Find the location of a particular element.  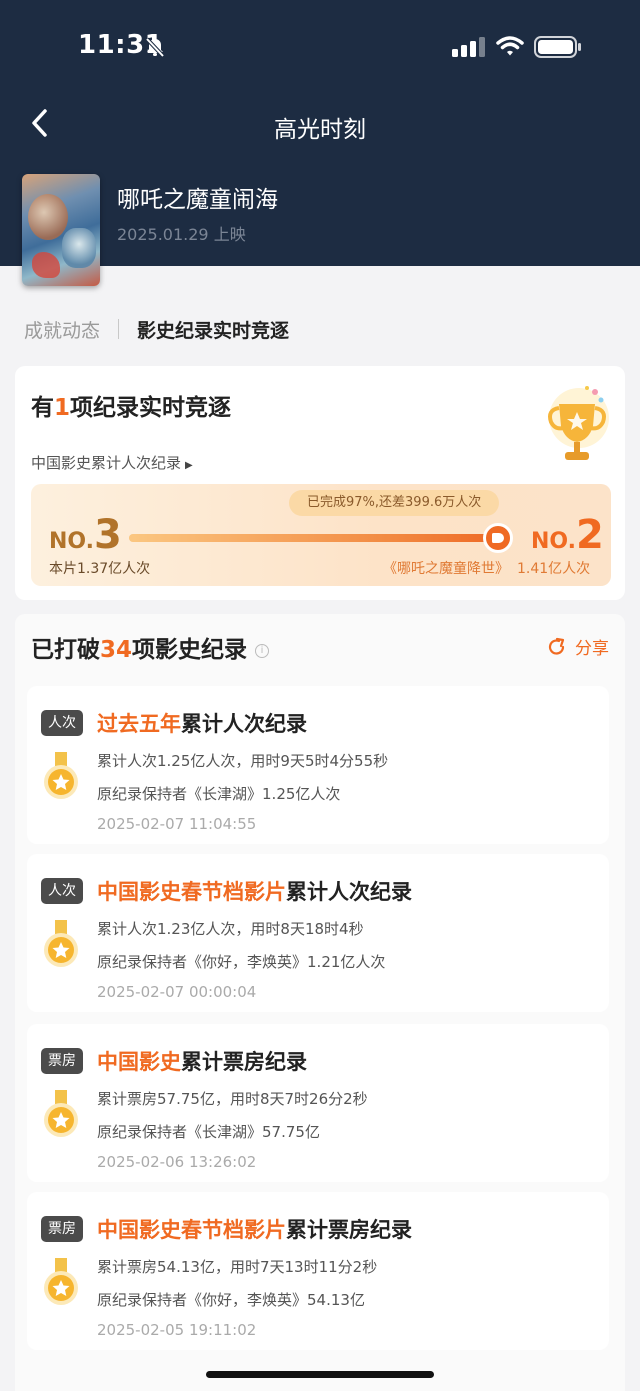

wifi-icon is located at coordinates (510, 46).